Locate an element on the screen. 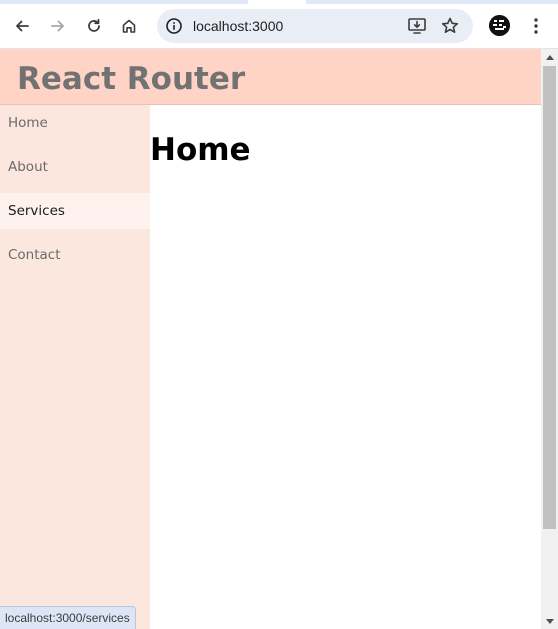 The width and height of the screenshot is (558, 629). link-status-bubble: localhost:3000/services is located at coordinates (68, 617).